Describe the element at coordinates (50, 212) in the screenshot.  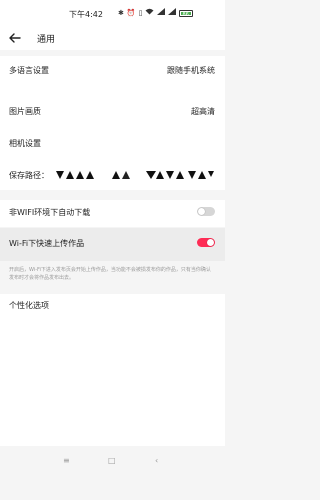
I see `non-wifi-download-label: 非WIFI环境下自动下载` at that location.